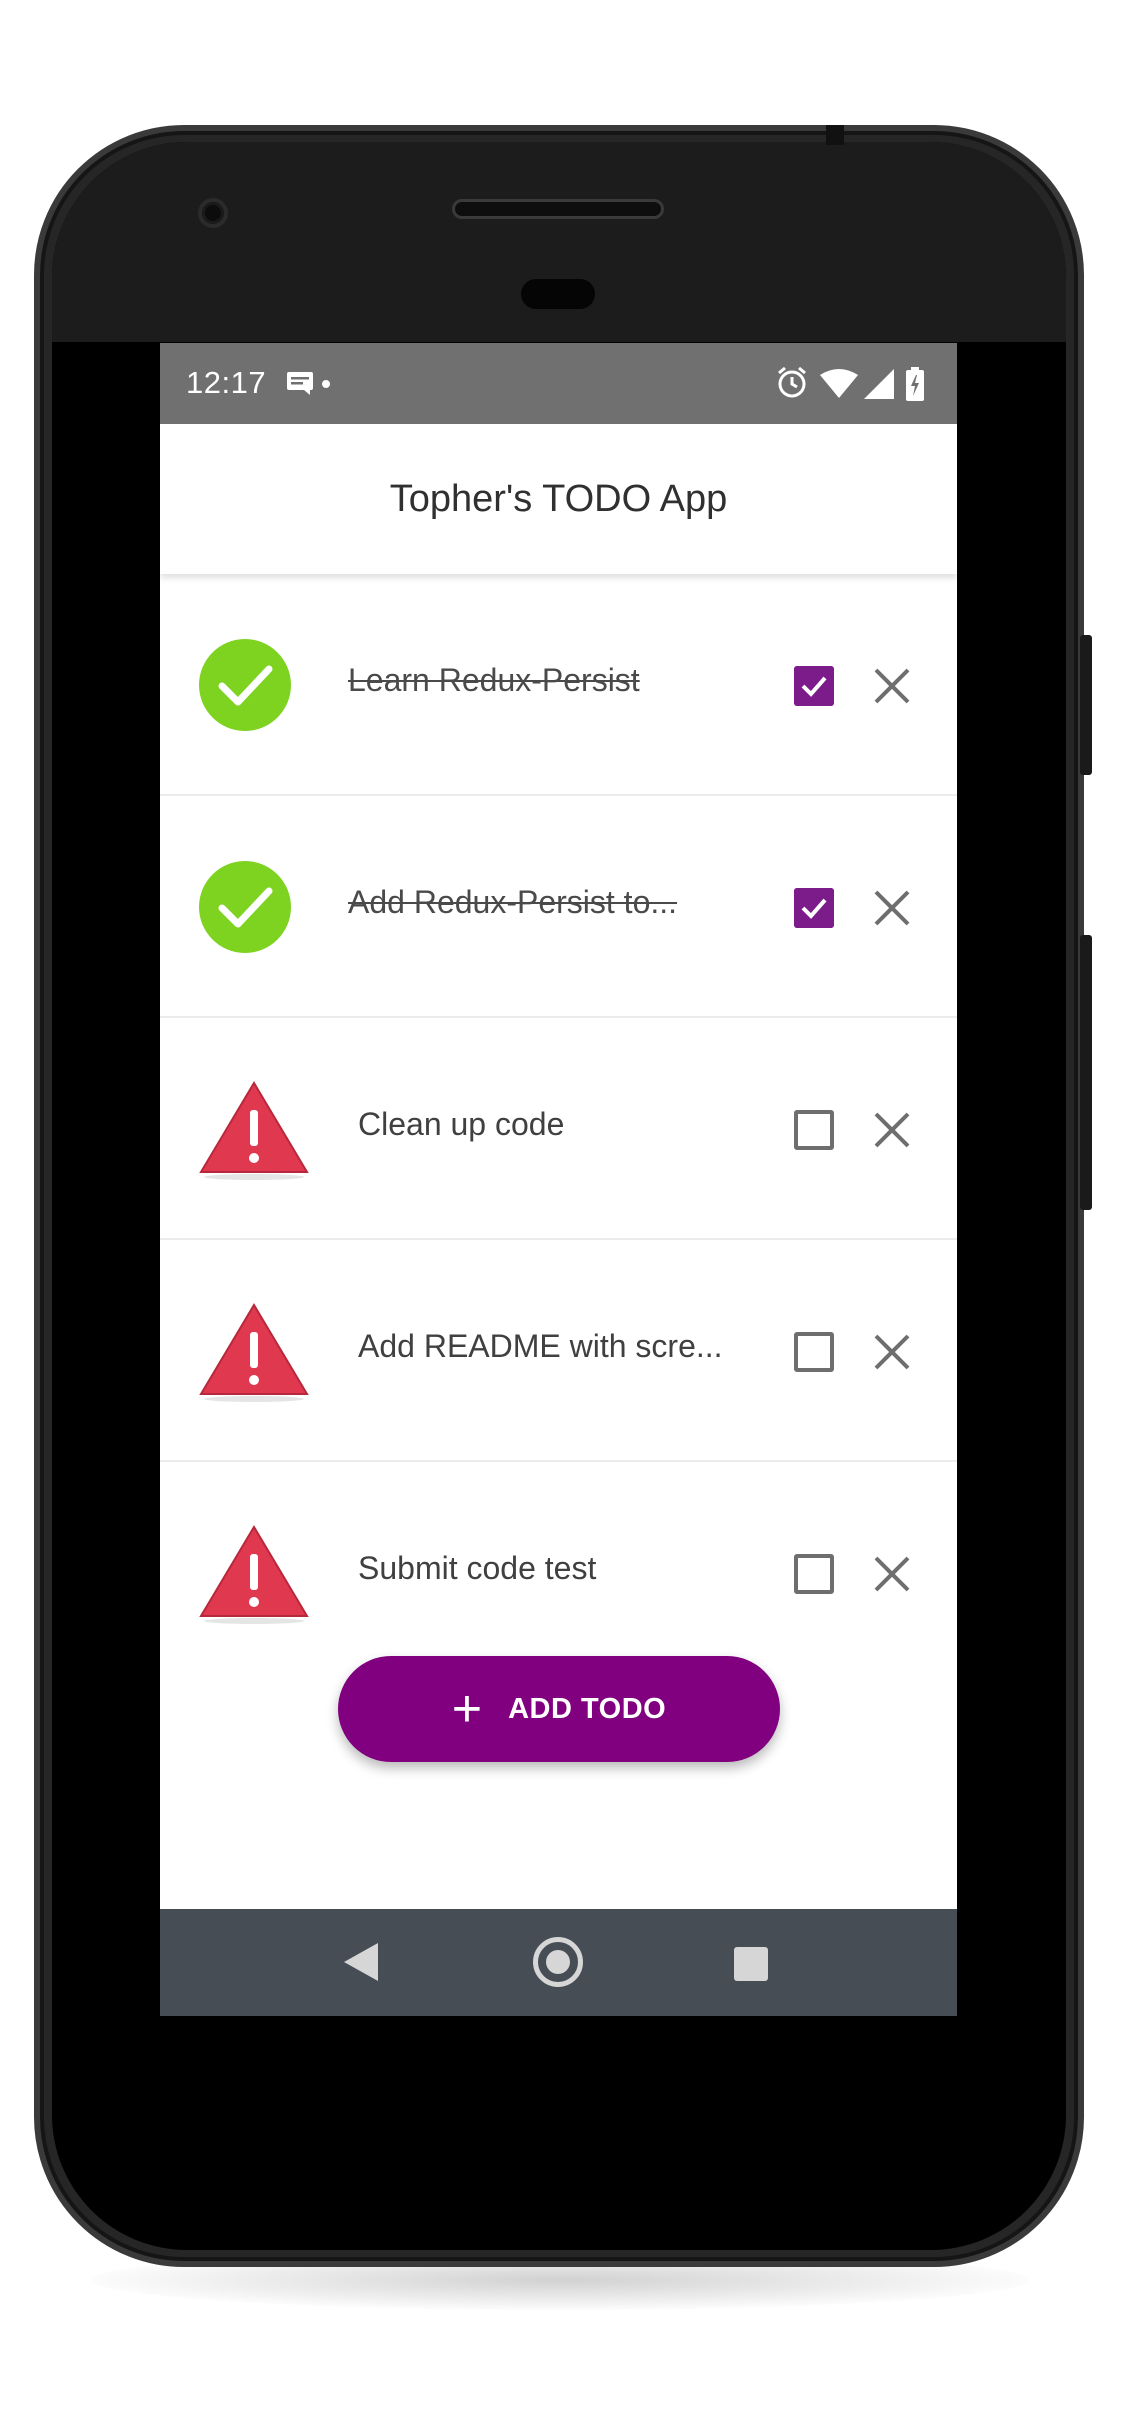 This screenshot has height=2436, width=1125. What do you see at coordinates (559, 242) in the screenshot?
I see `phone-top-bezel` at bounding box center [559, 242].